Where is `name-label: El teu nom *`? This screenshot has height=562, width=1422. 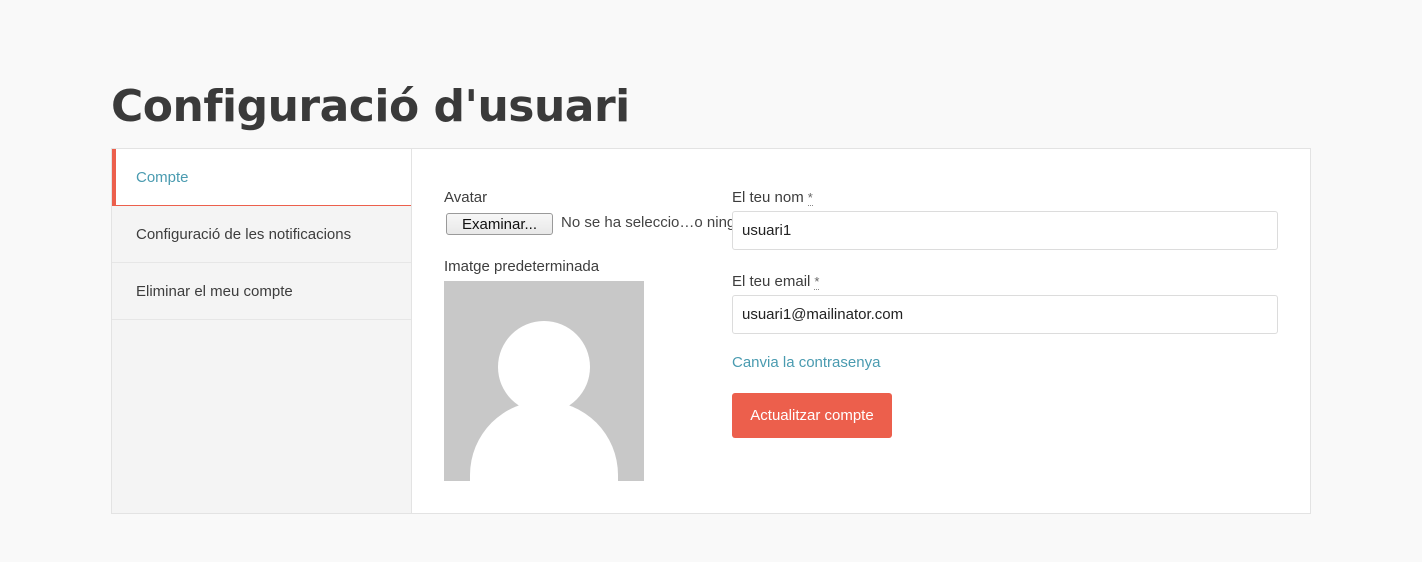 name-label: El teu nom * is located at coordinates (772, 197).